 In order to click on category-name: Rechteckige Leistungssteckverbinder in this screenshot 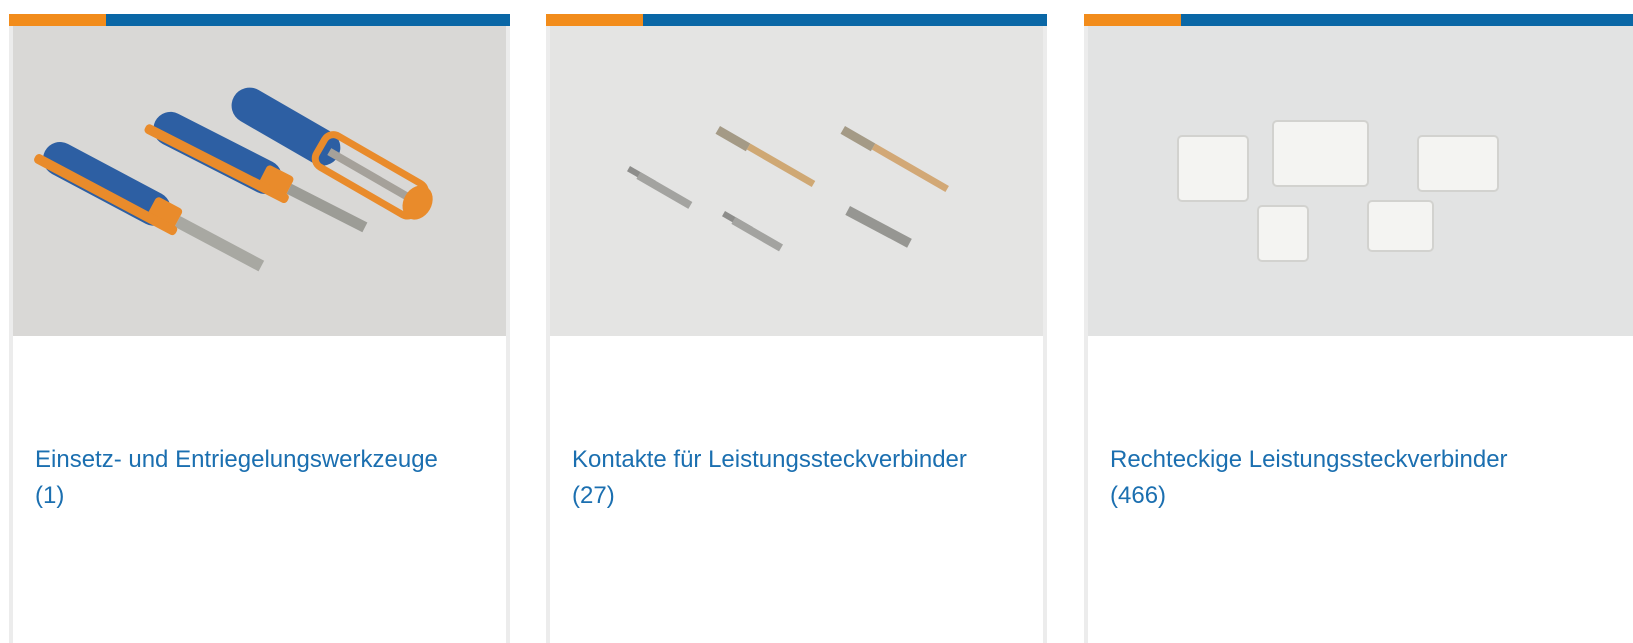, I will do `click(1309, 459)`.